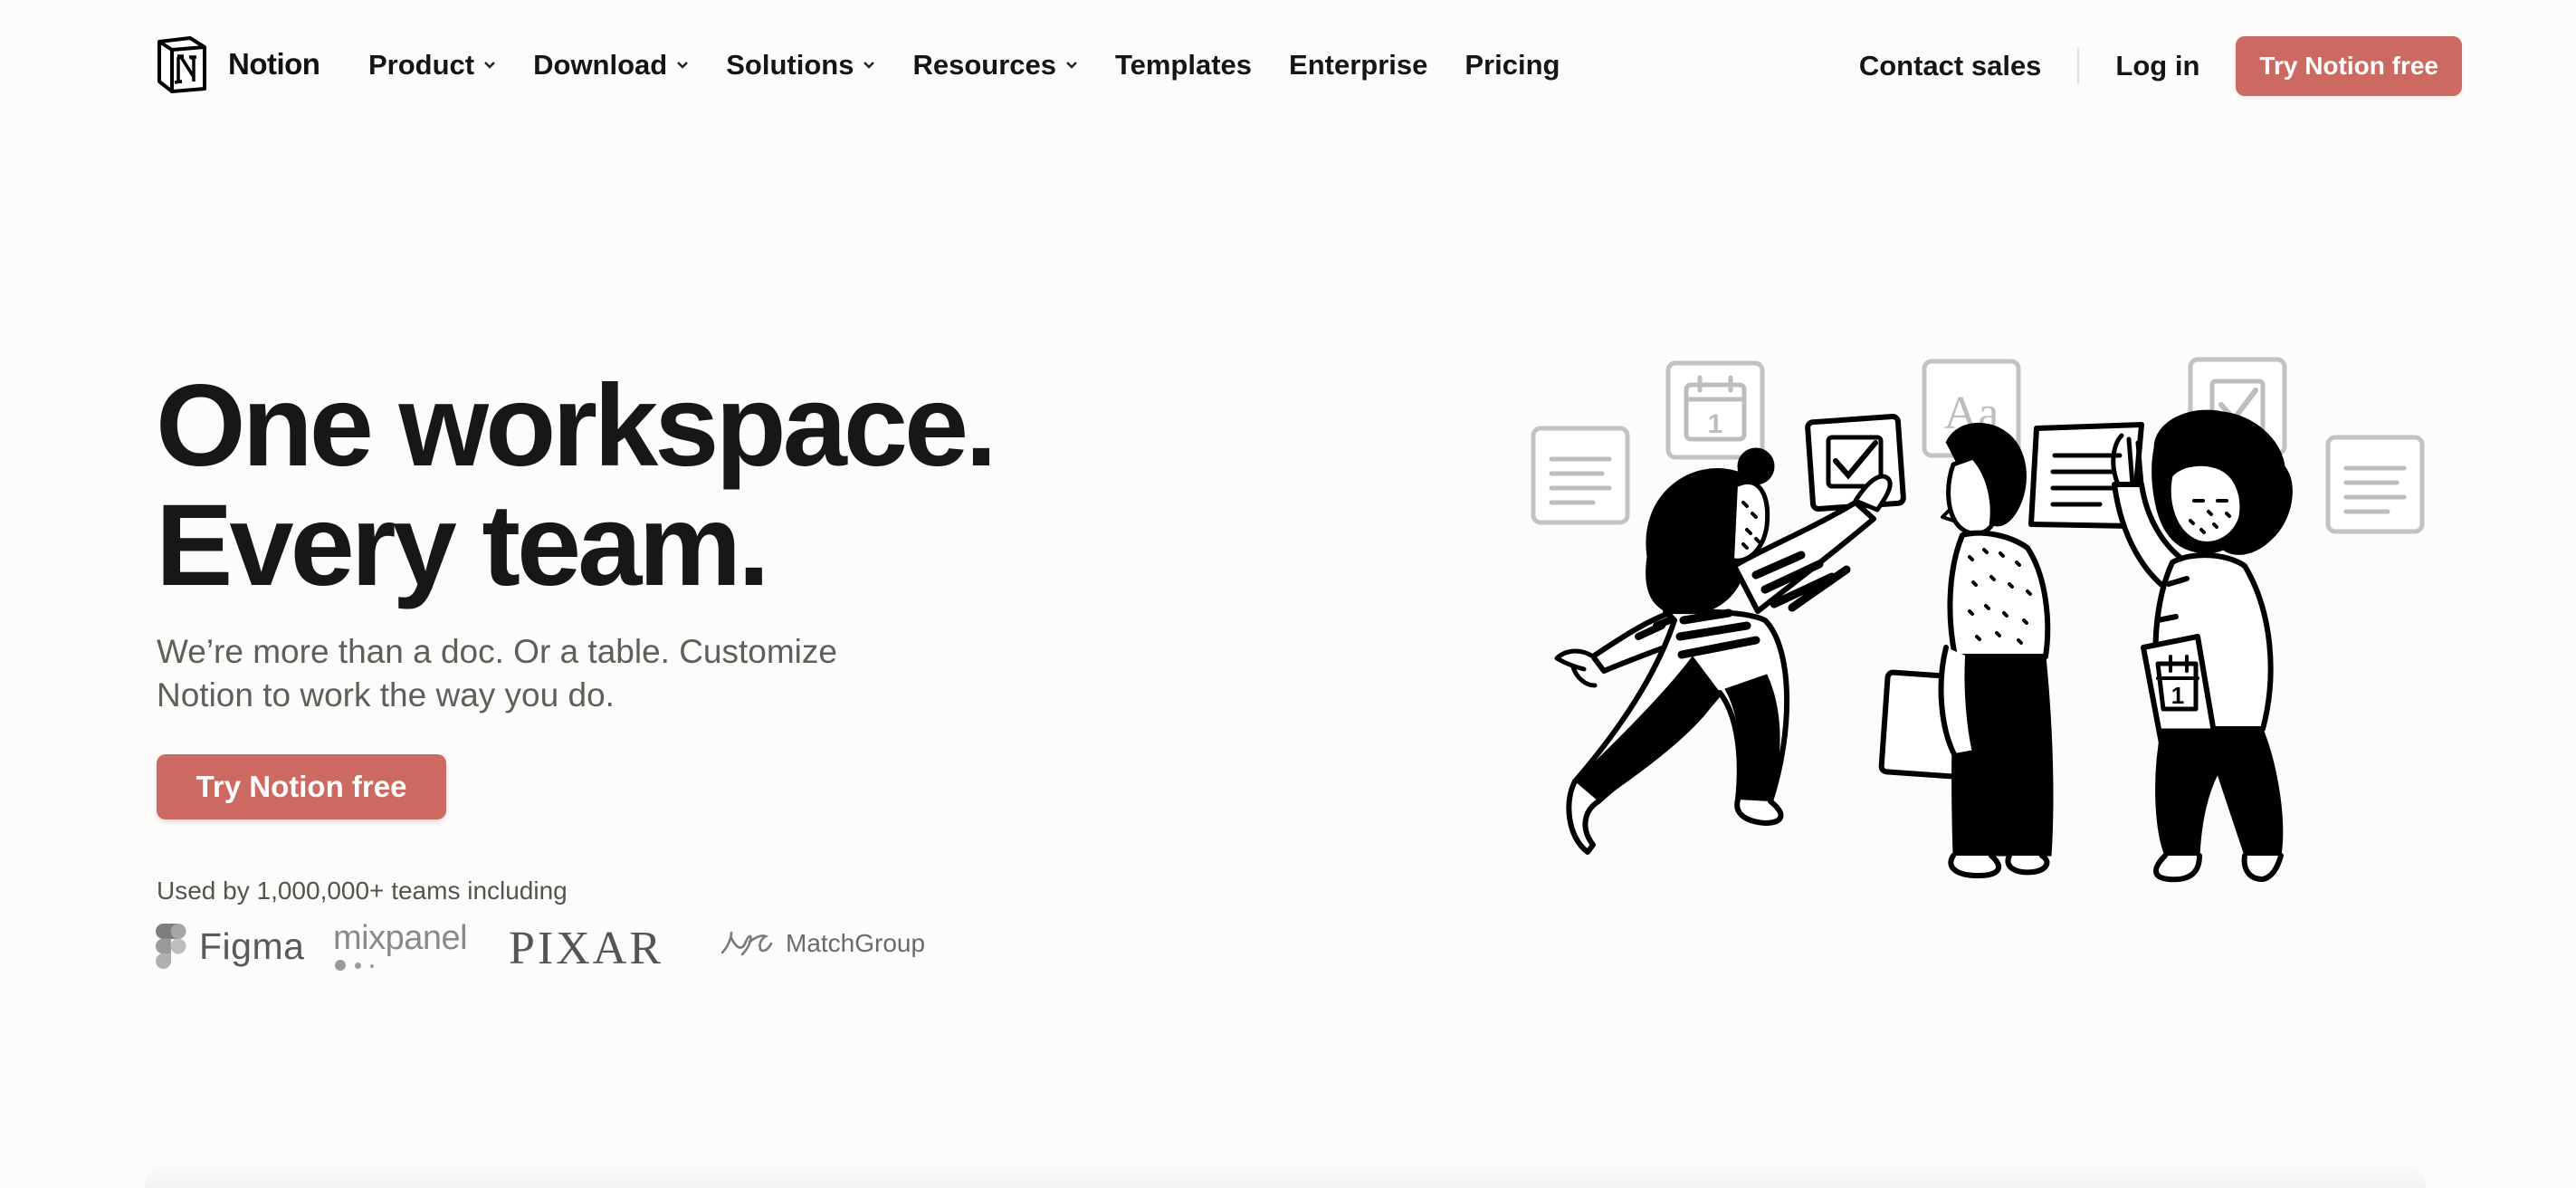 This screenshot has width=2576, height=1188. Describe the element at coordinates (301, 786) in the screenshot. I see `try-notion-free-hero-button: Try Notion free` at that location.